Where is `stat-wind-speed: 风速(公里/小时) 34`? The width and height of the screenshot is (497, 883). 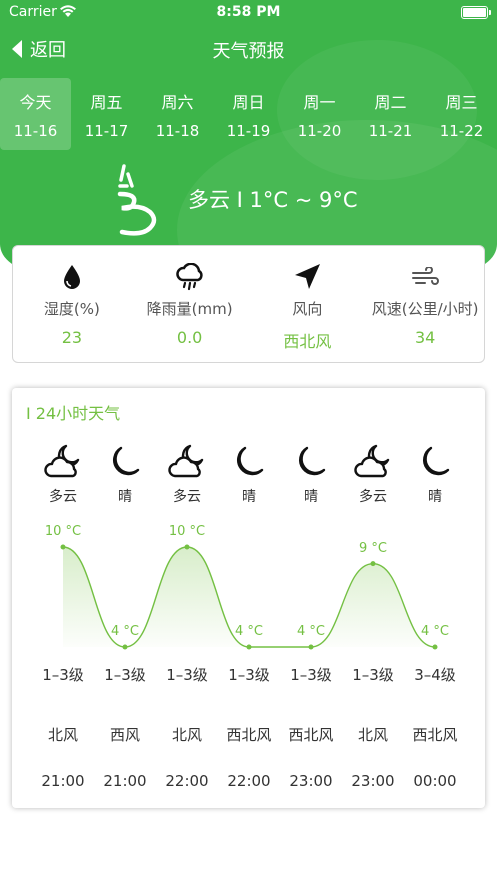
stat-wind-speed: 风速(公里/小时) 34 is located at coordinates (425, 304).